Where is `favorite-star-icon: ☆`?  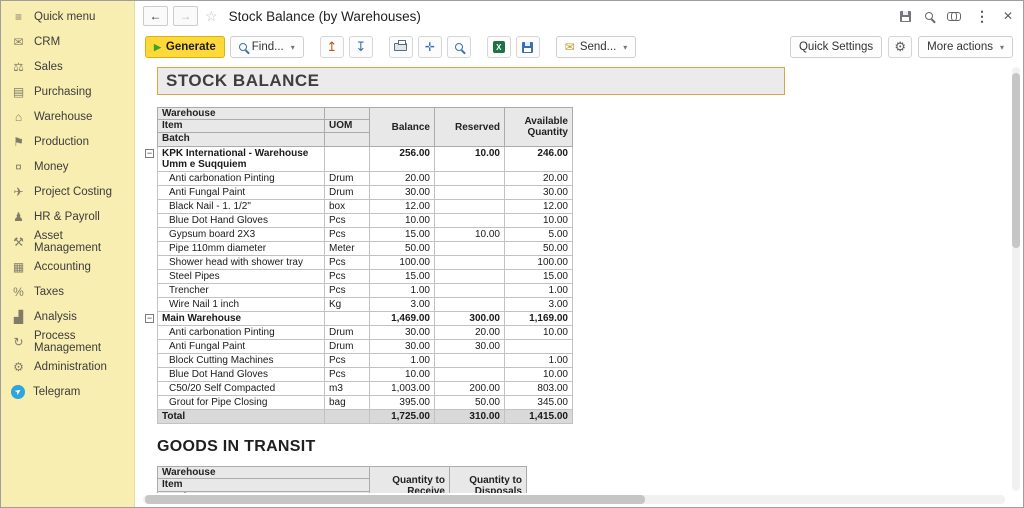
favorite-star-icon: ☆ is located at coordinates (211, 16).